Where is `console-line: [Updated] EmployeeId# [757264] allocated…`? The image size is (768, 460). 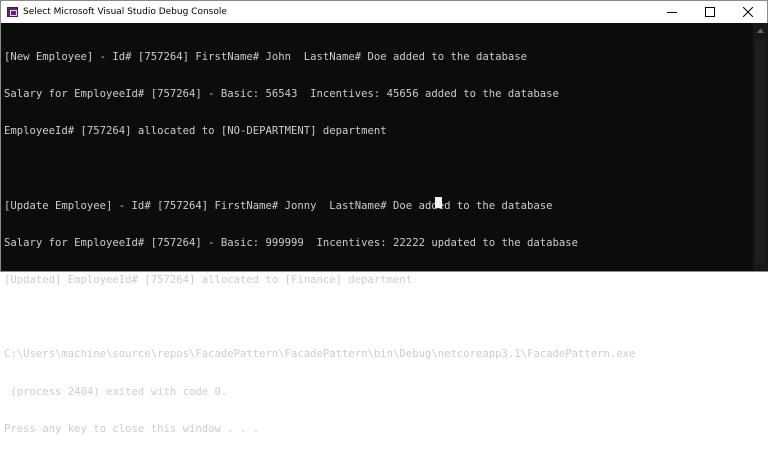
console-line: [Updated] EmployeeId# [757264] allocated… is located at coordinates (208, 280).